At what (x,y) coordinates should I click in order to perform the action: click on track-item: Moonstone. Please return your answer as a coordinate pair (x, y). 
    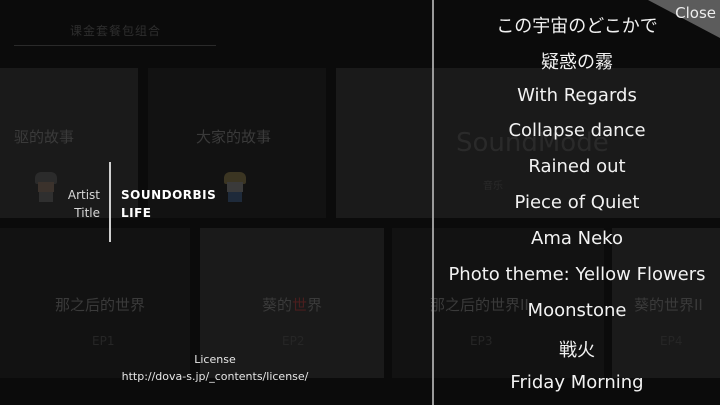
    Looking at the image, I should click on (577, 310).